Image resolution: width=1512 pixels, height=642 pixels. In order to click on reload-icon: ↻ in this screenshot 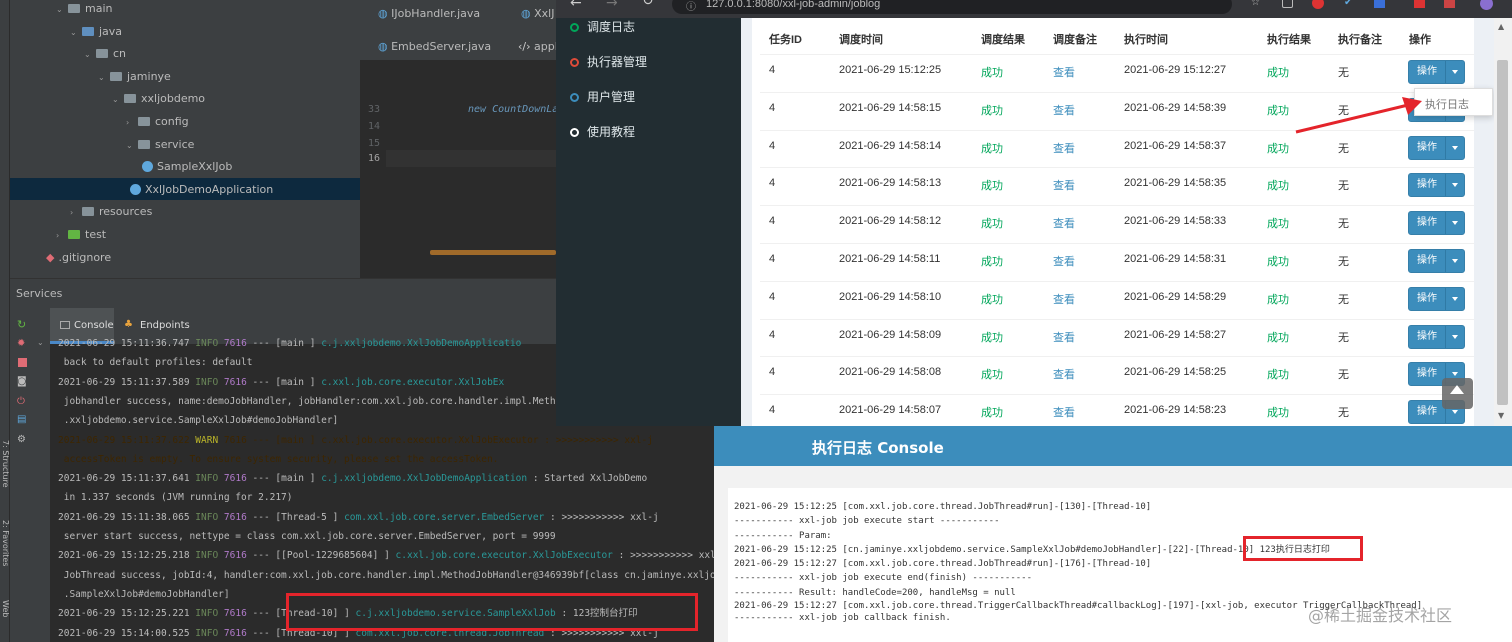, I will do `click(648, 4)`.